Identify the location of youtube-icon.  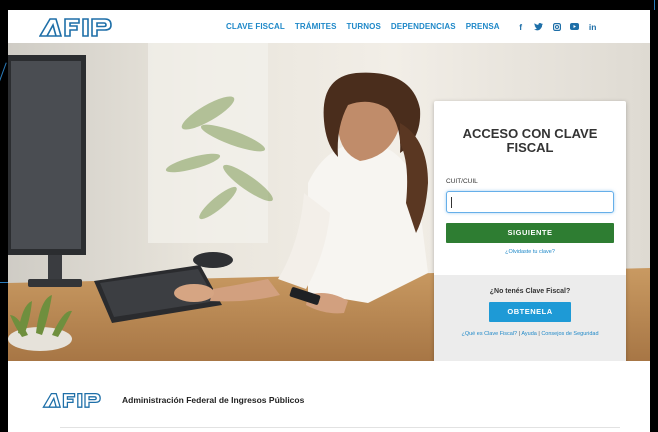
(575, 26).